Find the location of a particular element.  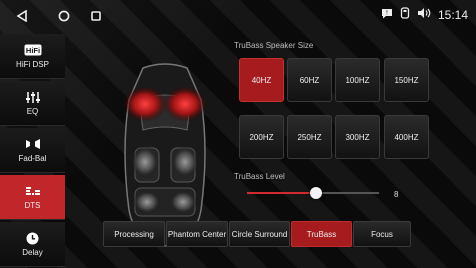

tab-processing: Processing is located at coordinates (134, 234).